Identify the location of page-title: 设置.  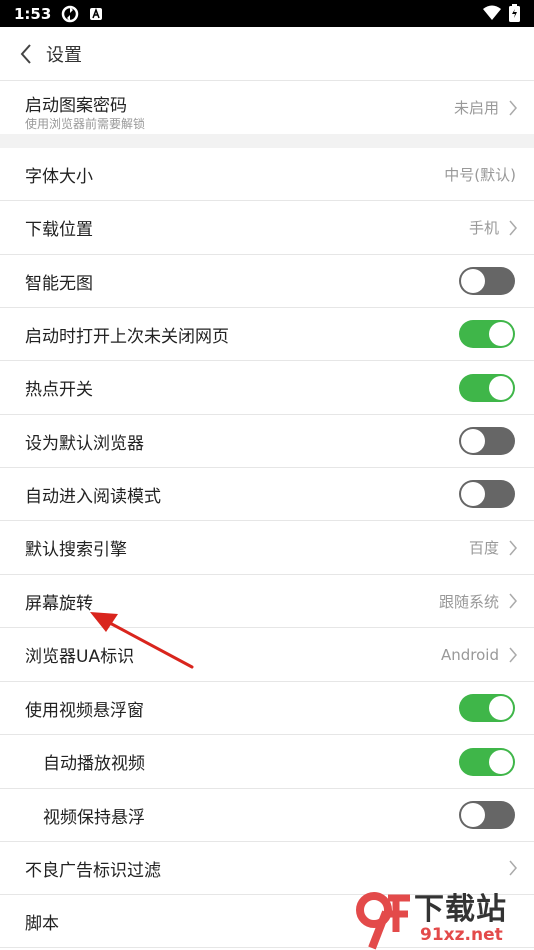
(64, 55).